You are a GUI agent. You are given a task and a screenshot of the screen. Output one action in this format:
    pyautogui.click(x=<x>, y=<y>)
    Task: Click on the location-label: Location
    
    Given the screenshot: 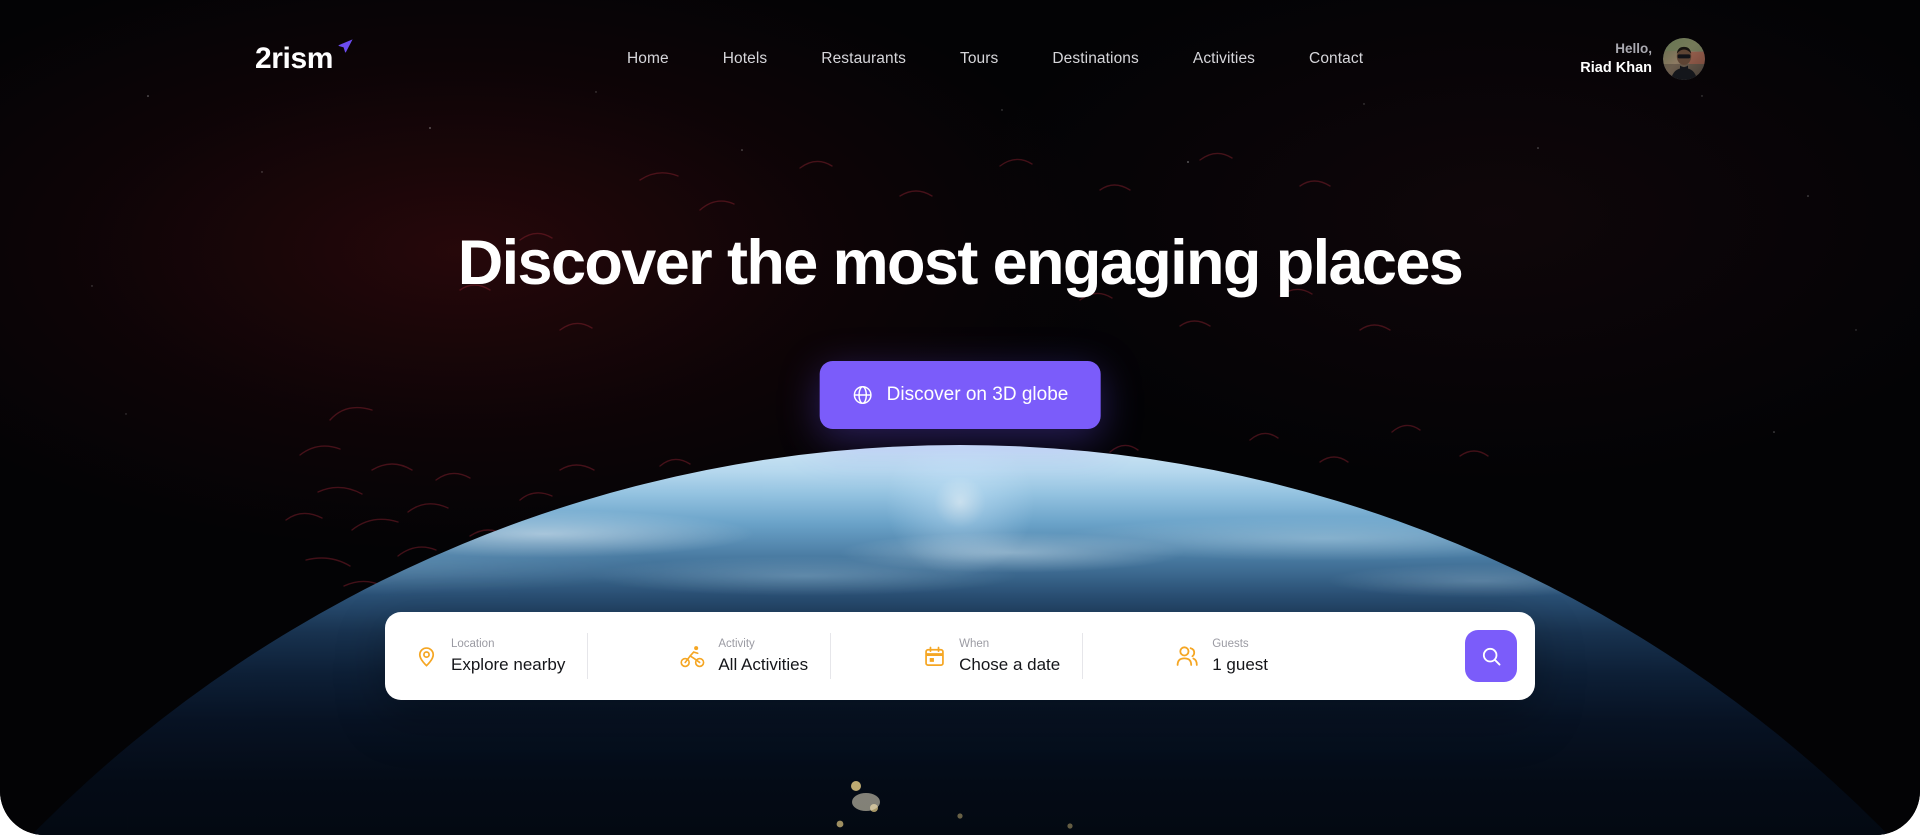 What is the action you would take?
    pyautogui.click(x=473, y=644)
    